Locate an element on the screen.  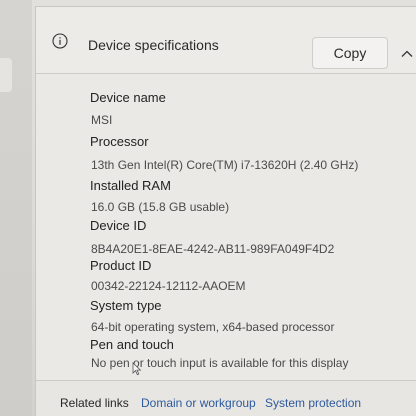
spec-label-device-name: Device name is located at coordinates (128, 97).